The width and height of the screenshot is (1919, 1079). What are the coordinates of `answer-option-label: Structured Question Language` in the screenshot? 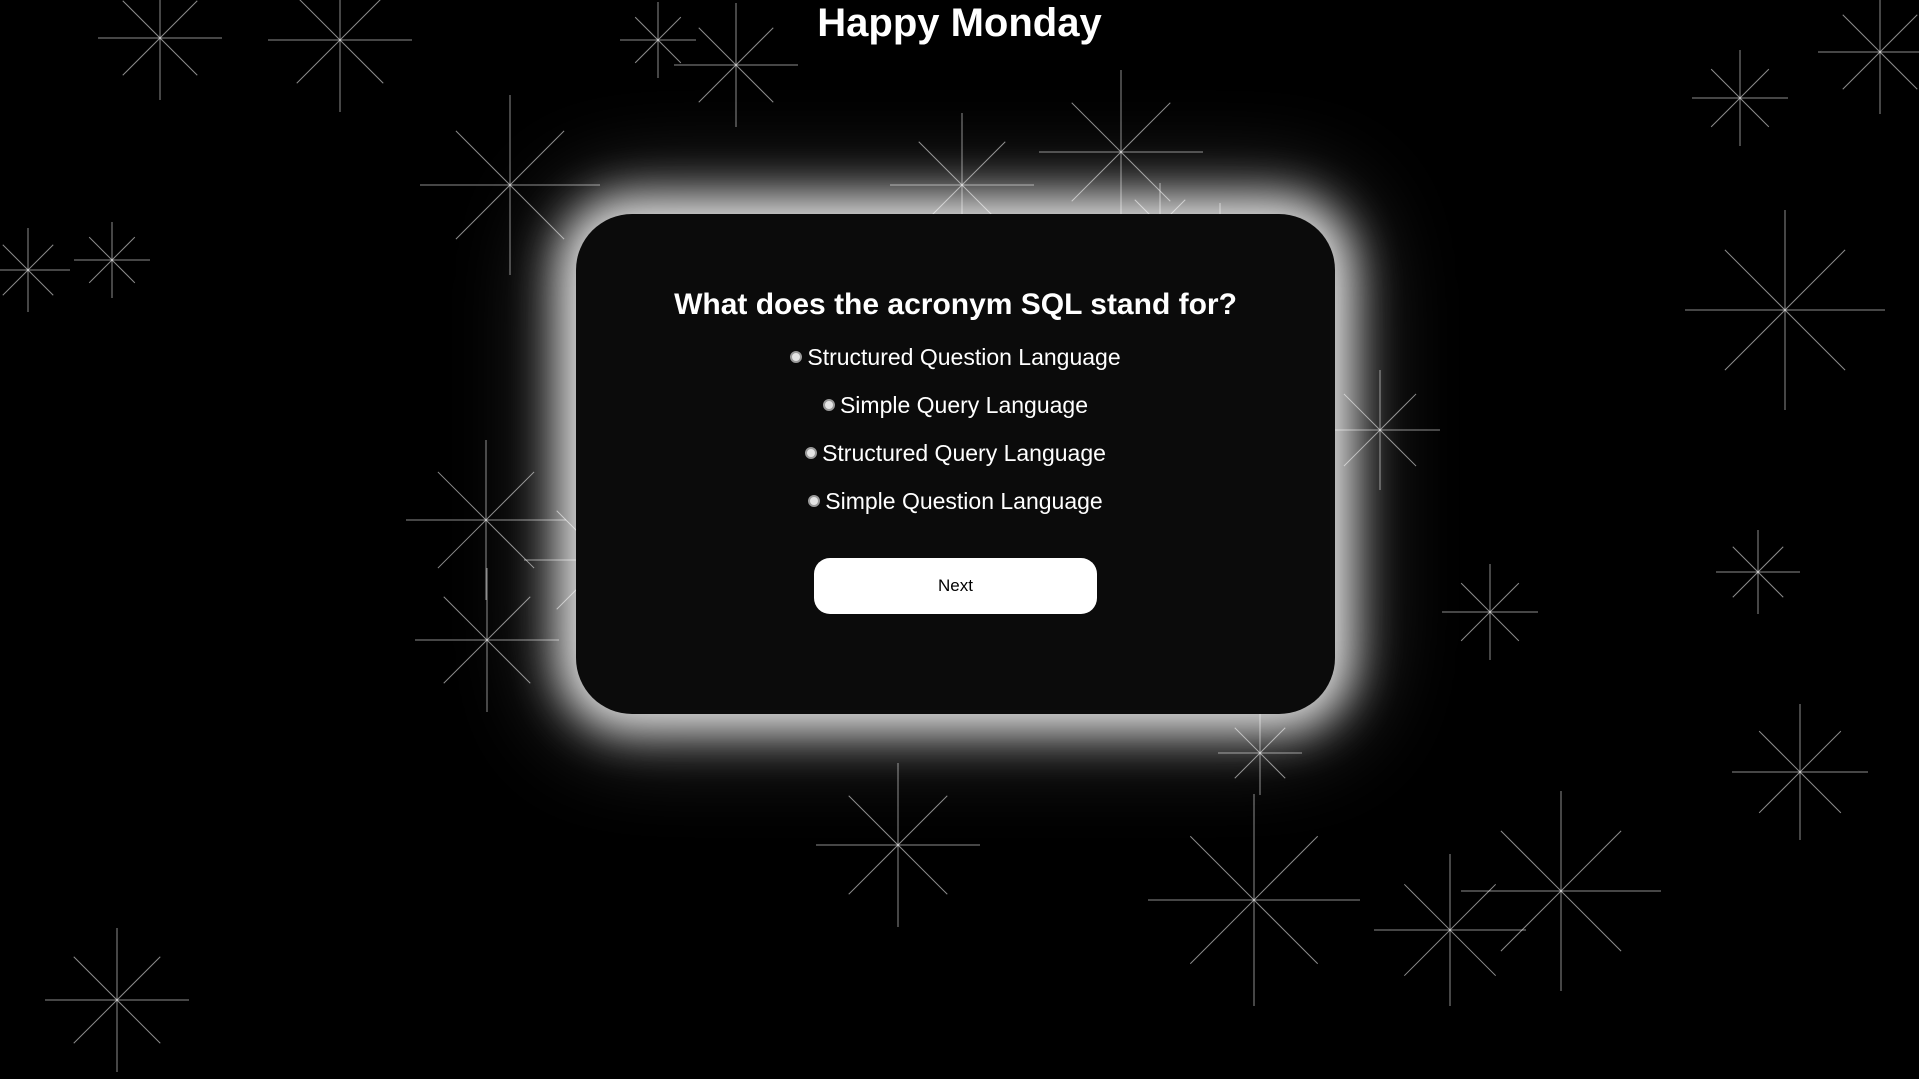 It's located at (963, 357).